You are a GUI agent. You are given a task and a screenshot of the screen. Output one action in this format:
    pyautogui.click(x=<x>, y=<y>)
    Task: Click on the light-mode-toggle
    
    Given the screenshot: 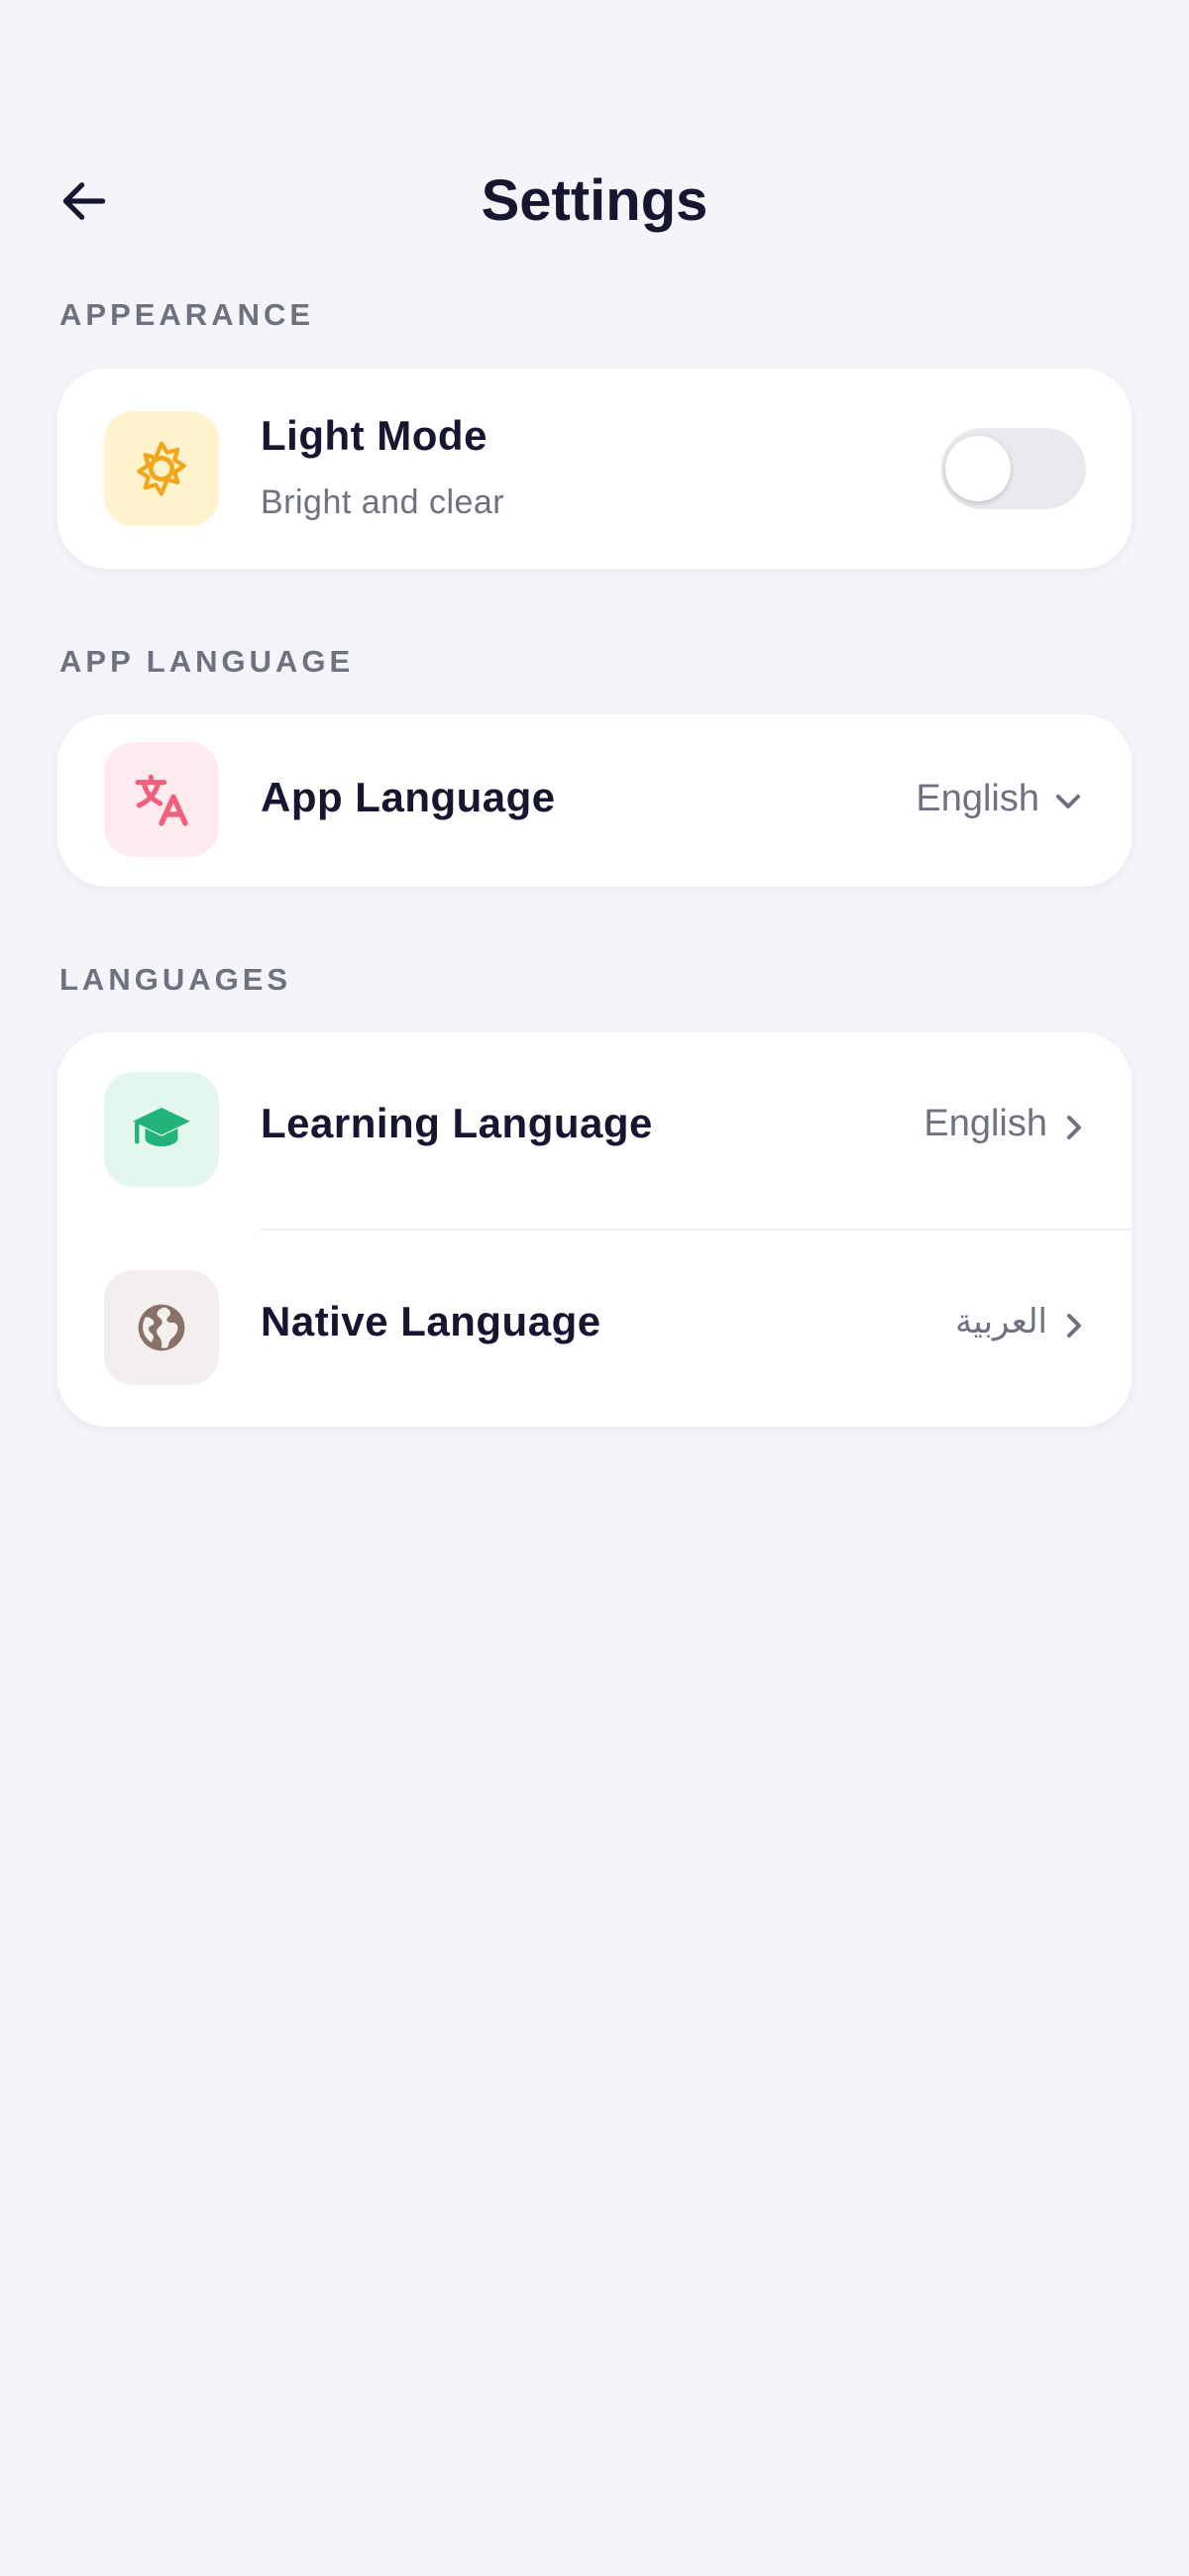 What is the action you would take?
    pyautogui.click(x=1013, y=468)
    